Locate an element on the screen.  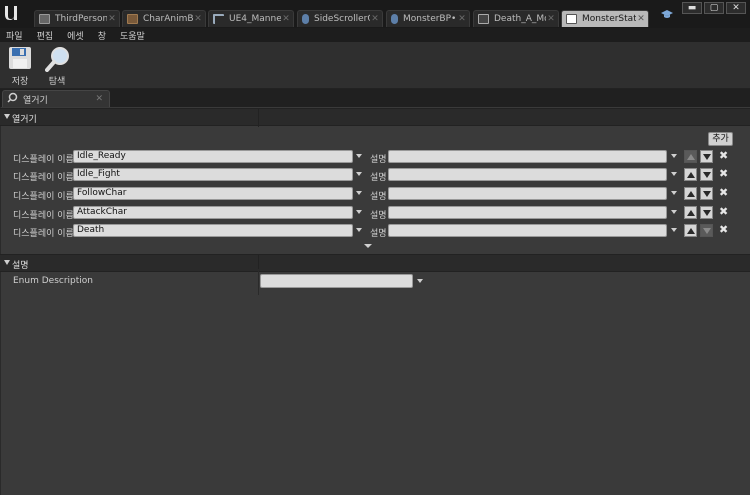
enum-icon is located at coordinates (571, 19).